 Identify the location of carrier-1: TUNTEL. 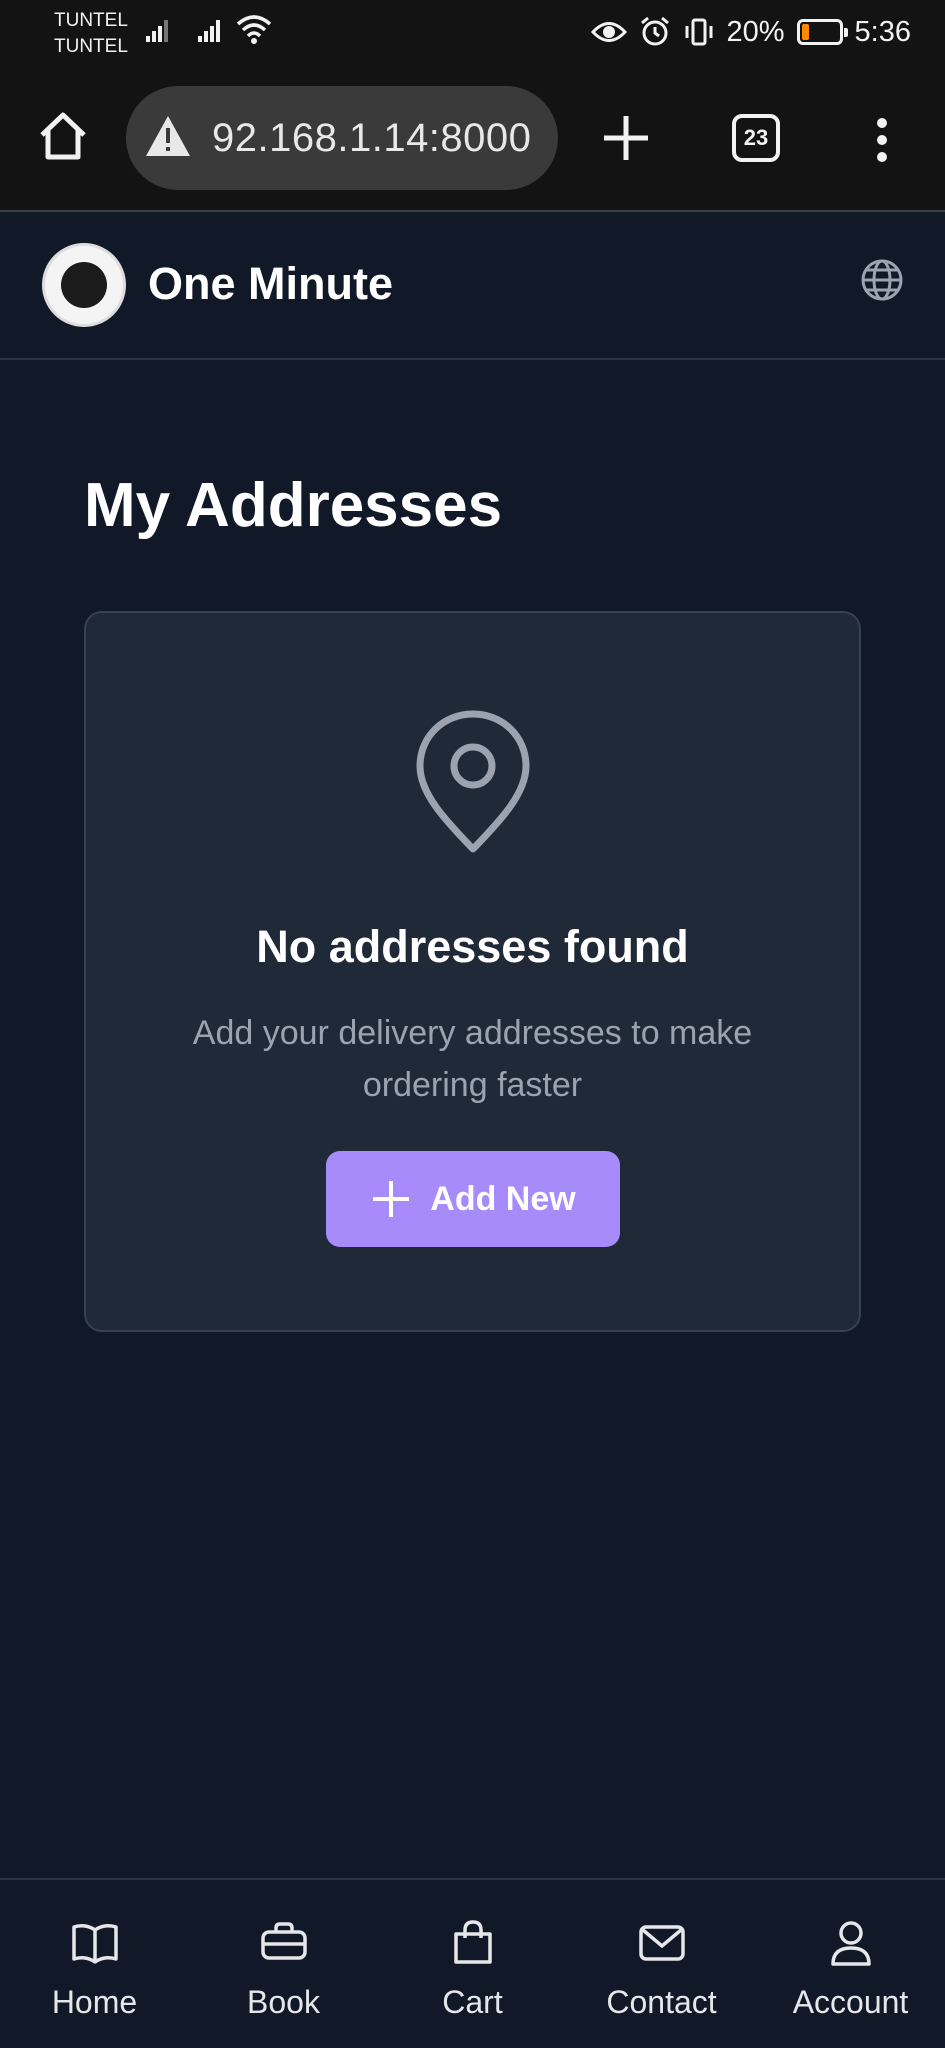
(91, 20).